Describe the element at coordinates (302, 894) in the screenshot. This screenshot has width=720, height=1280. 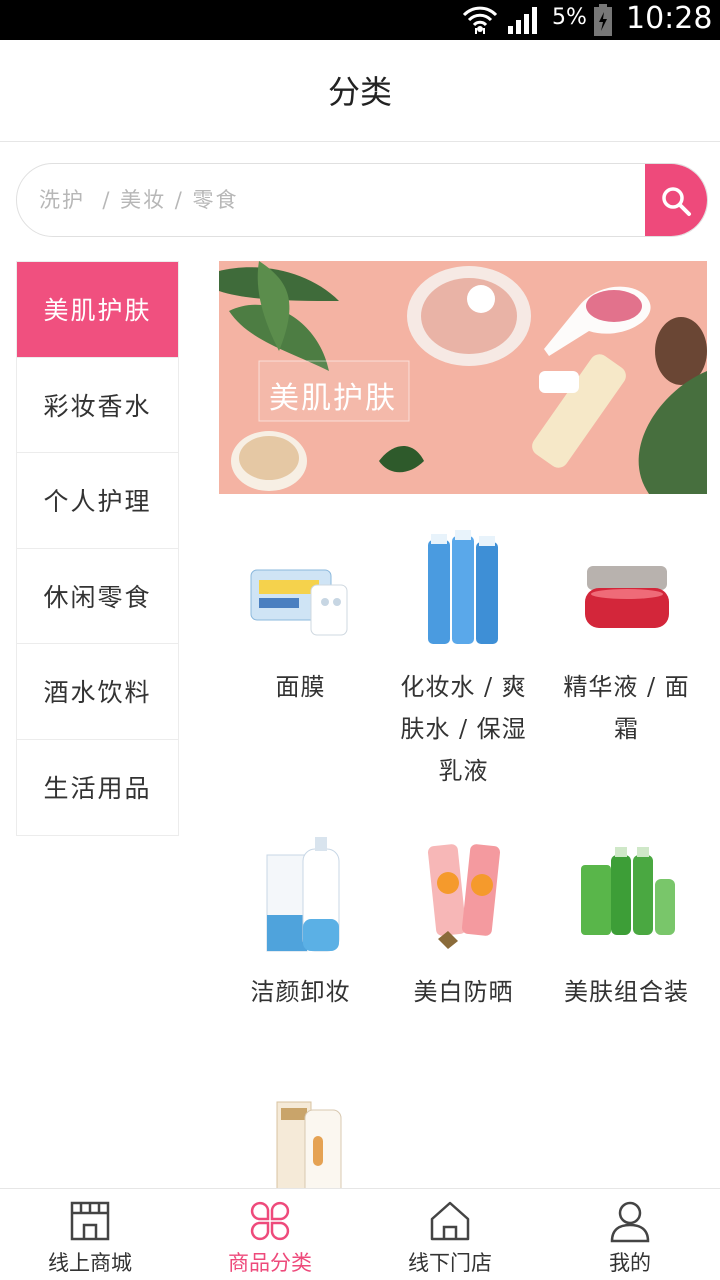
I see `cleanser-bottle-image` at that location.